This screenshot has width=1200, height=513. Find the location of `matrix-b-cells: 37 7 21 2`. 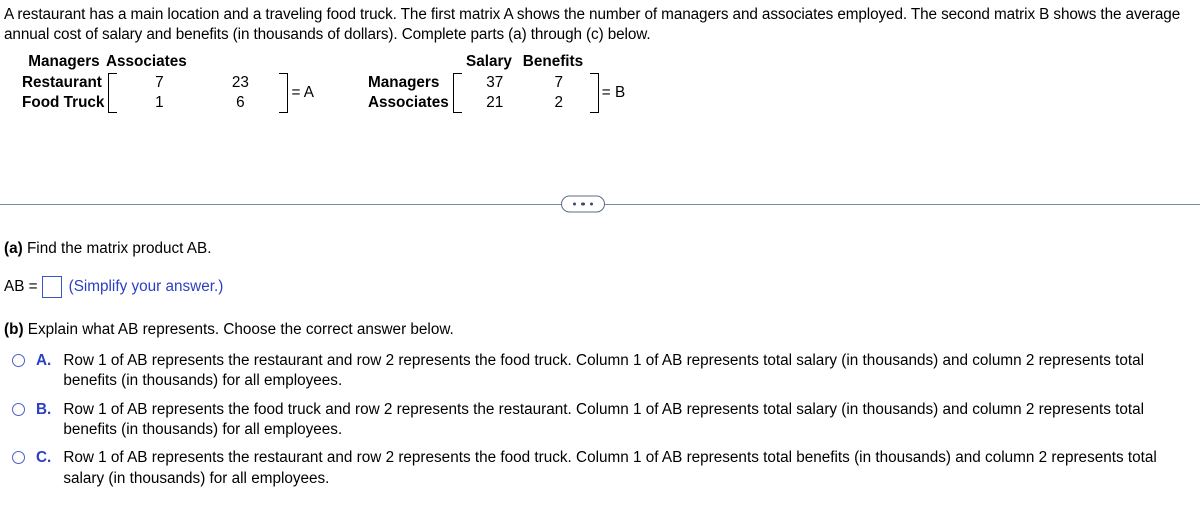

matrix-b-cells: 37 7 21 2 is located at coordinates (526, 93).